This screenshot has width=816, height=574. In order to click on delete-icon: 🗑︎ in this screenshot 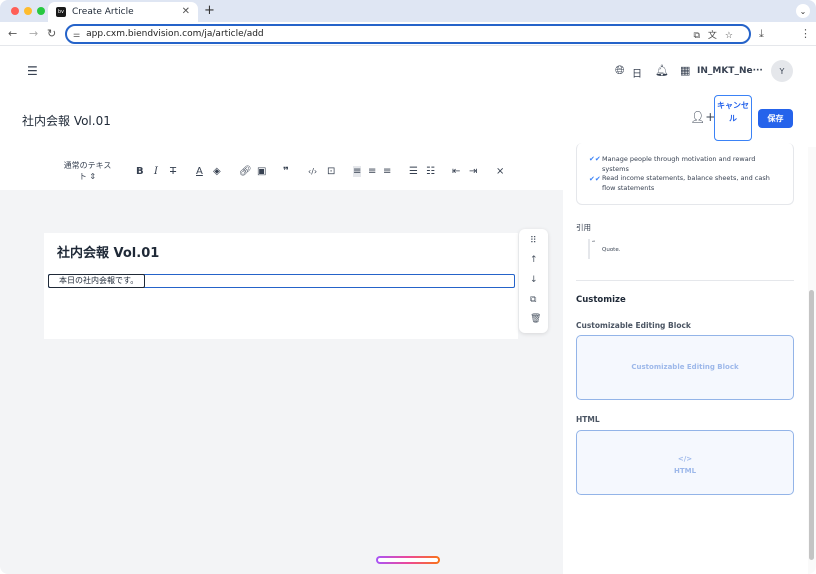, I will do `click(535, 319)`.